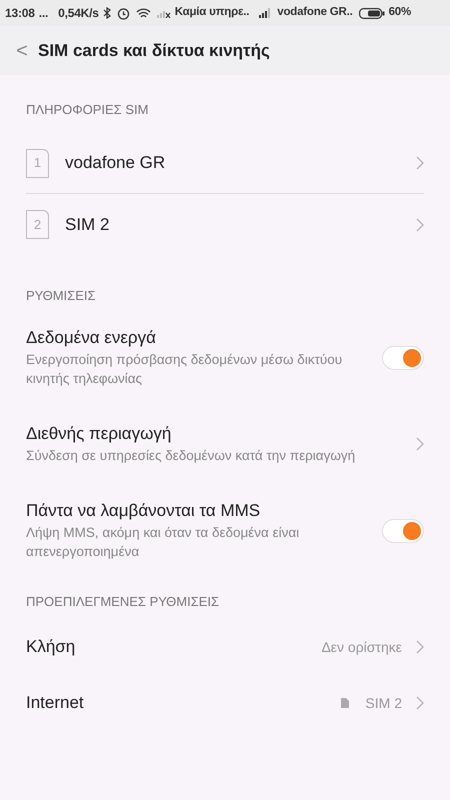 The height and width of the screenshot is (800, 450). I want to click on signal-icon, so click(163, 13).